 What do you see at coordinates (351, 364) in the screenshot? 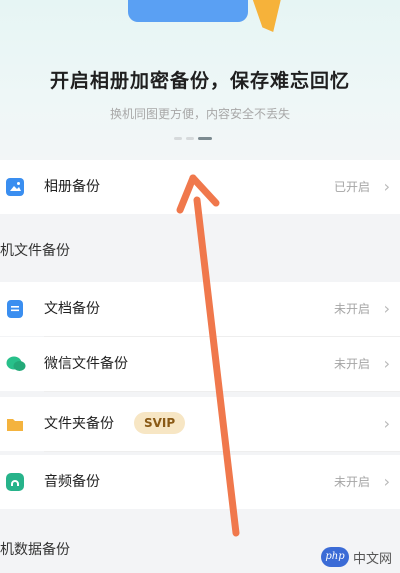
I see `wechat-backup-status: 未开启` at bounding box center [351, 364].